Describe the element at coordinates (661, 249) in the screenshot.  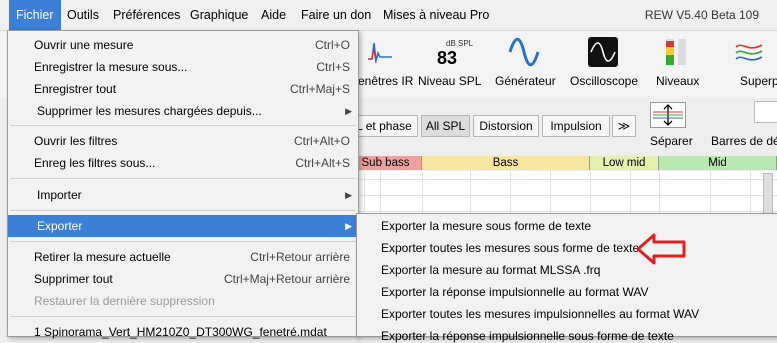
I see `annotation-arrow-icon` at that location.